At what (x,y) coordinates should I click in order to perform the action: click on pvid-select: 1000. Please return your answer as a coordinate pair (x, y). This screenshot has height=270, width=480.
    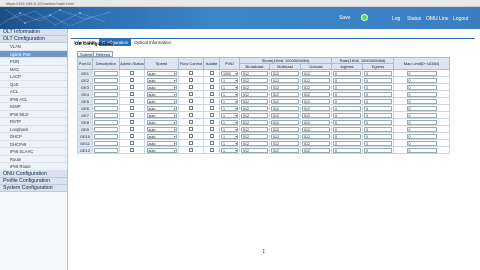
    Looking at the image, I should click on (229, 73).